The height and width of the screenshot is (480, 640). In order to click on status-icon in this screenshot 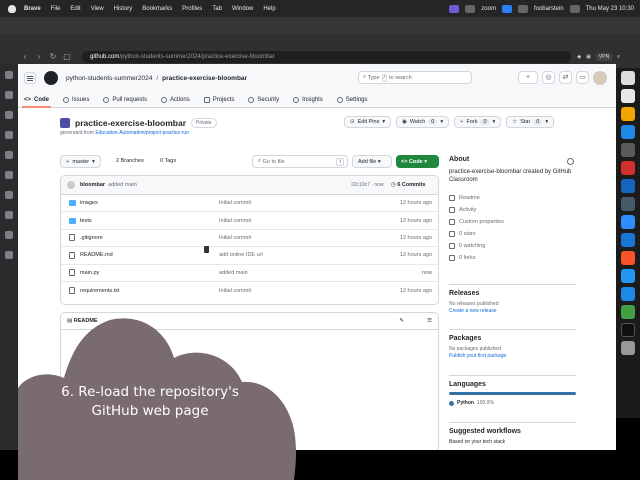, I will do `click(470, 8)`.